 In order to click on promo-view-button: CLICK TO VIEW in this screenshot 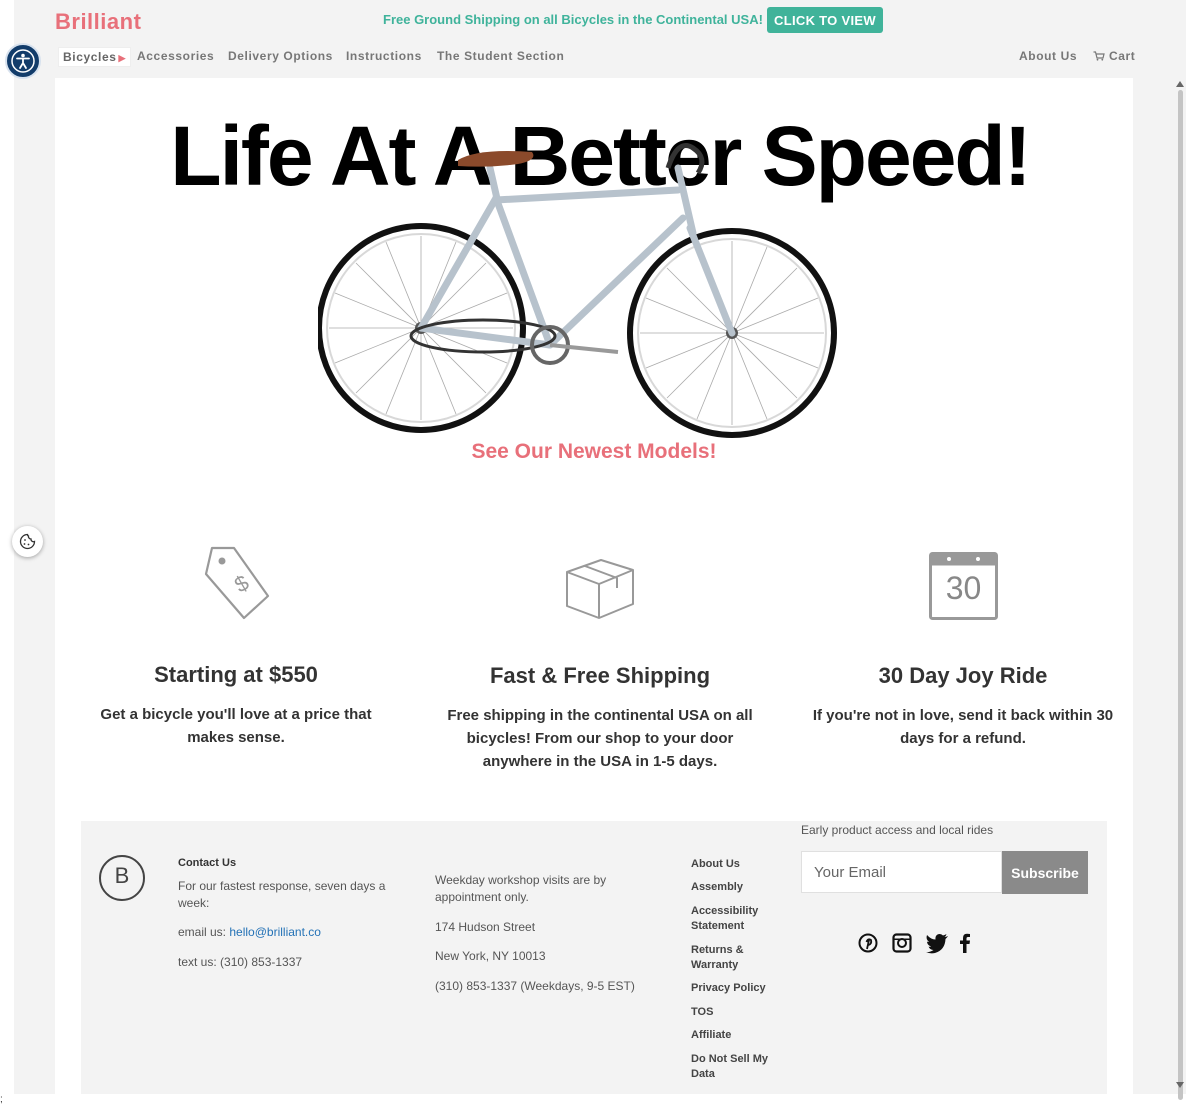, I will do `click(825, 20)`.